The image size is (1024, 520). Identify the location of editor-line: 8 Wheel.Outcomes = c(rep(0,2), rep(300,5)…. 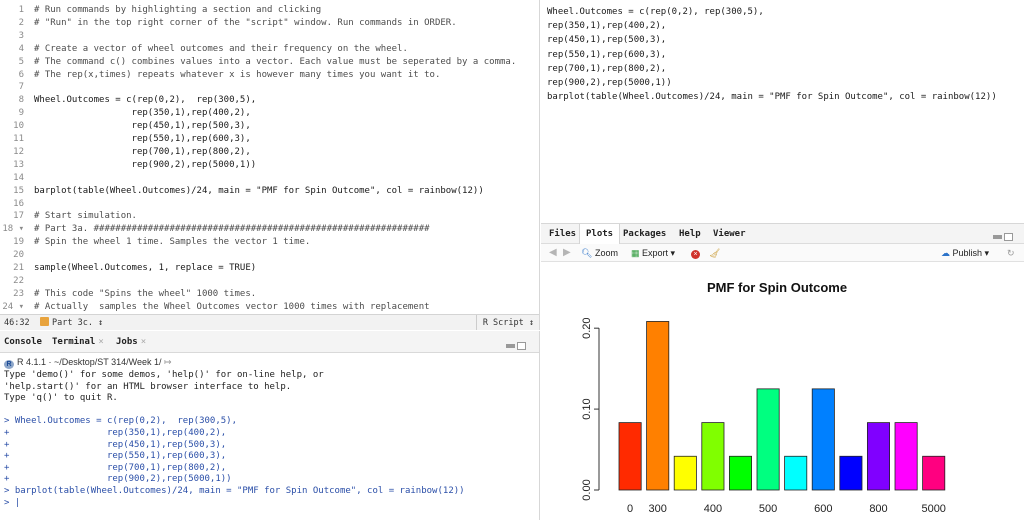
(269, 100).